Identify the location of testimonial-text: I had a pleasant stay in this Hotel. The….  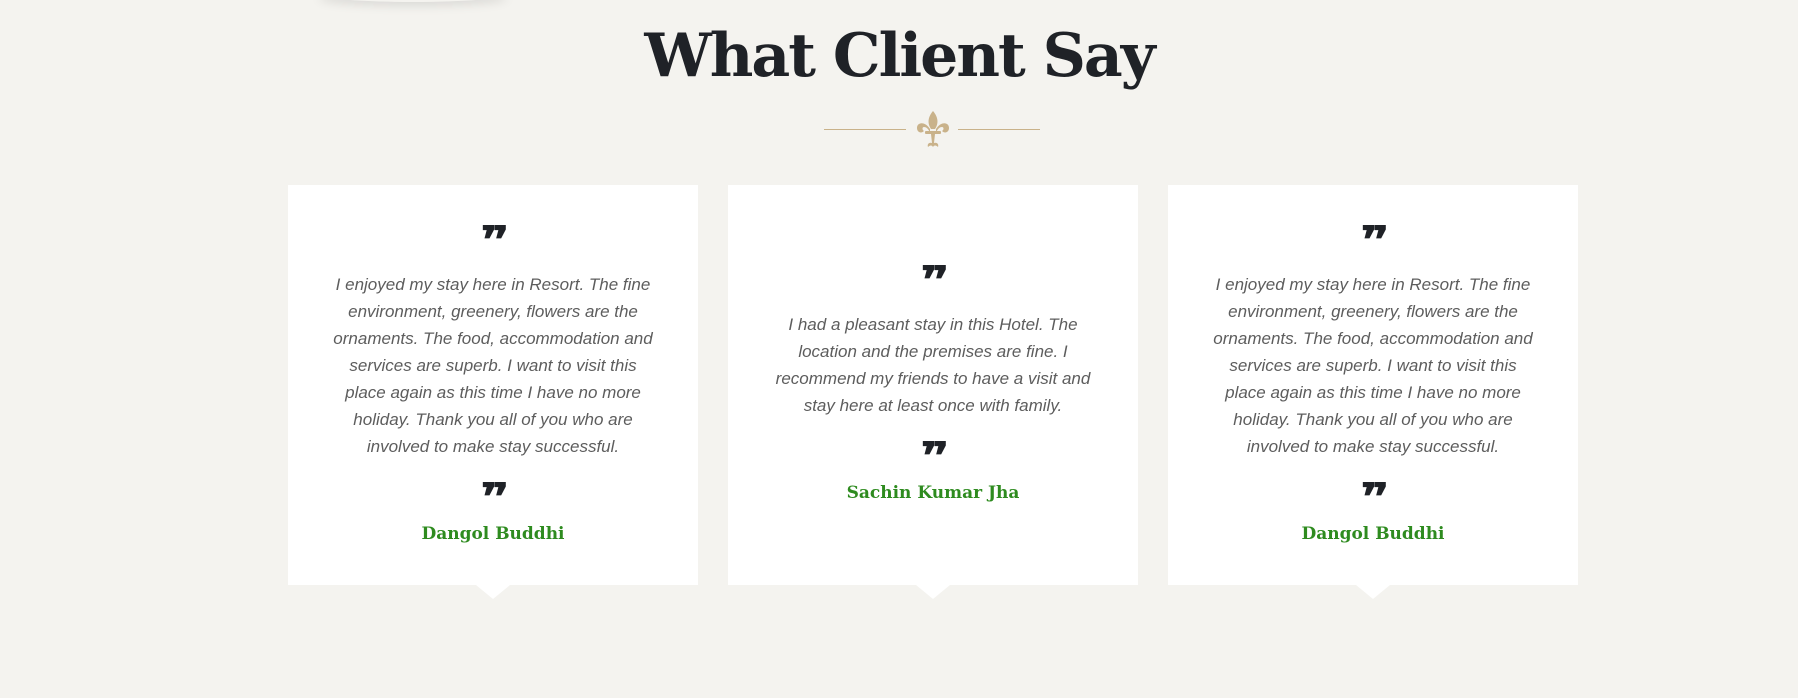
(933, 365).